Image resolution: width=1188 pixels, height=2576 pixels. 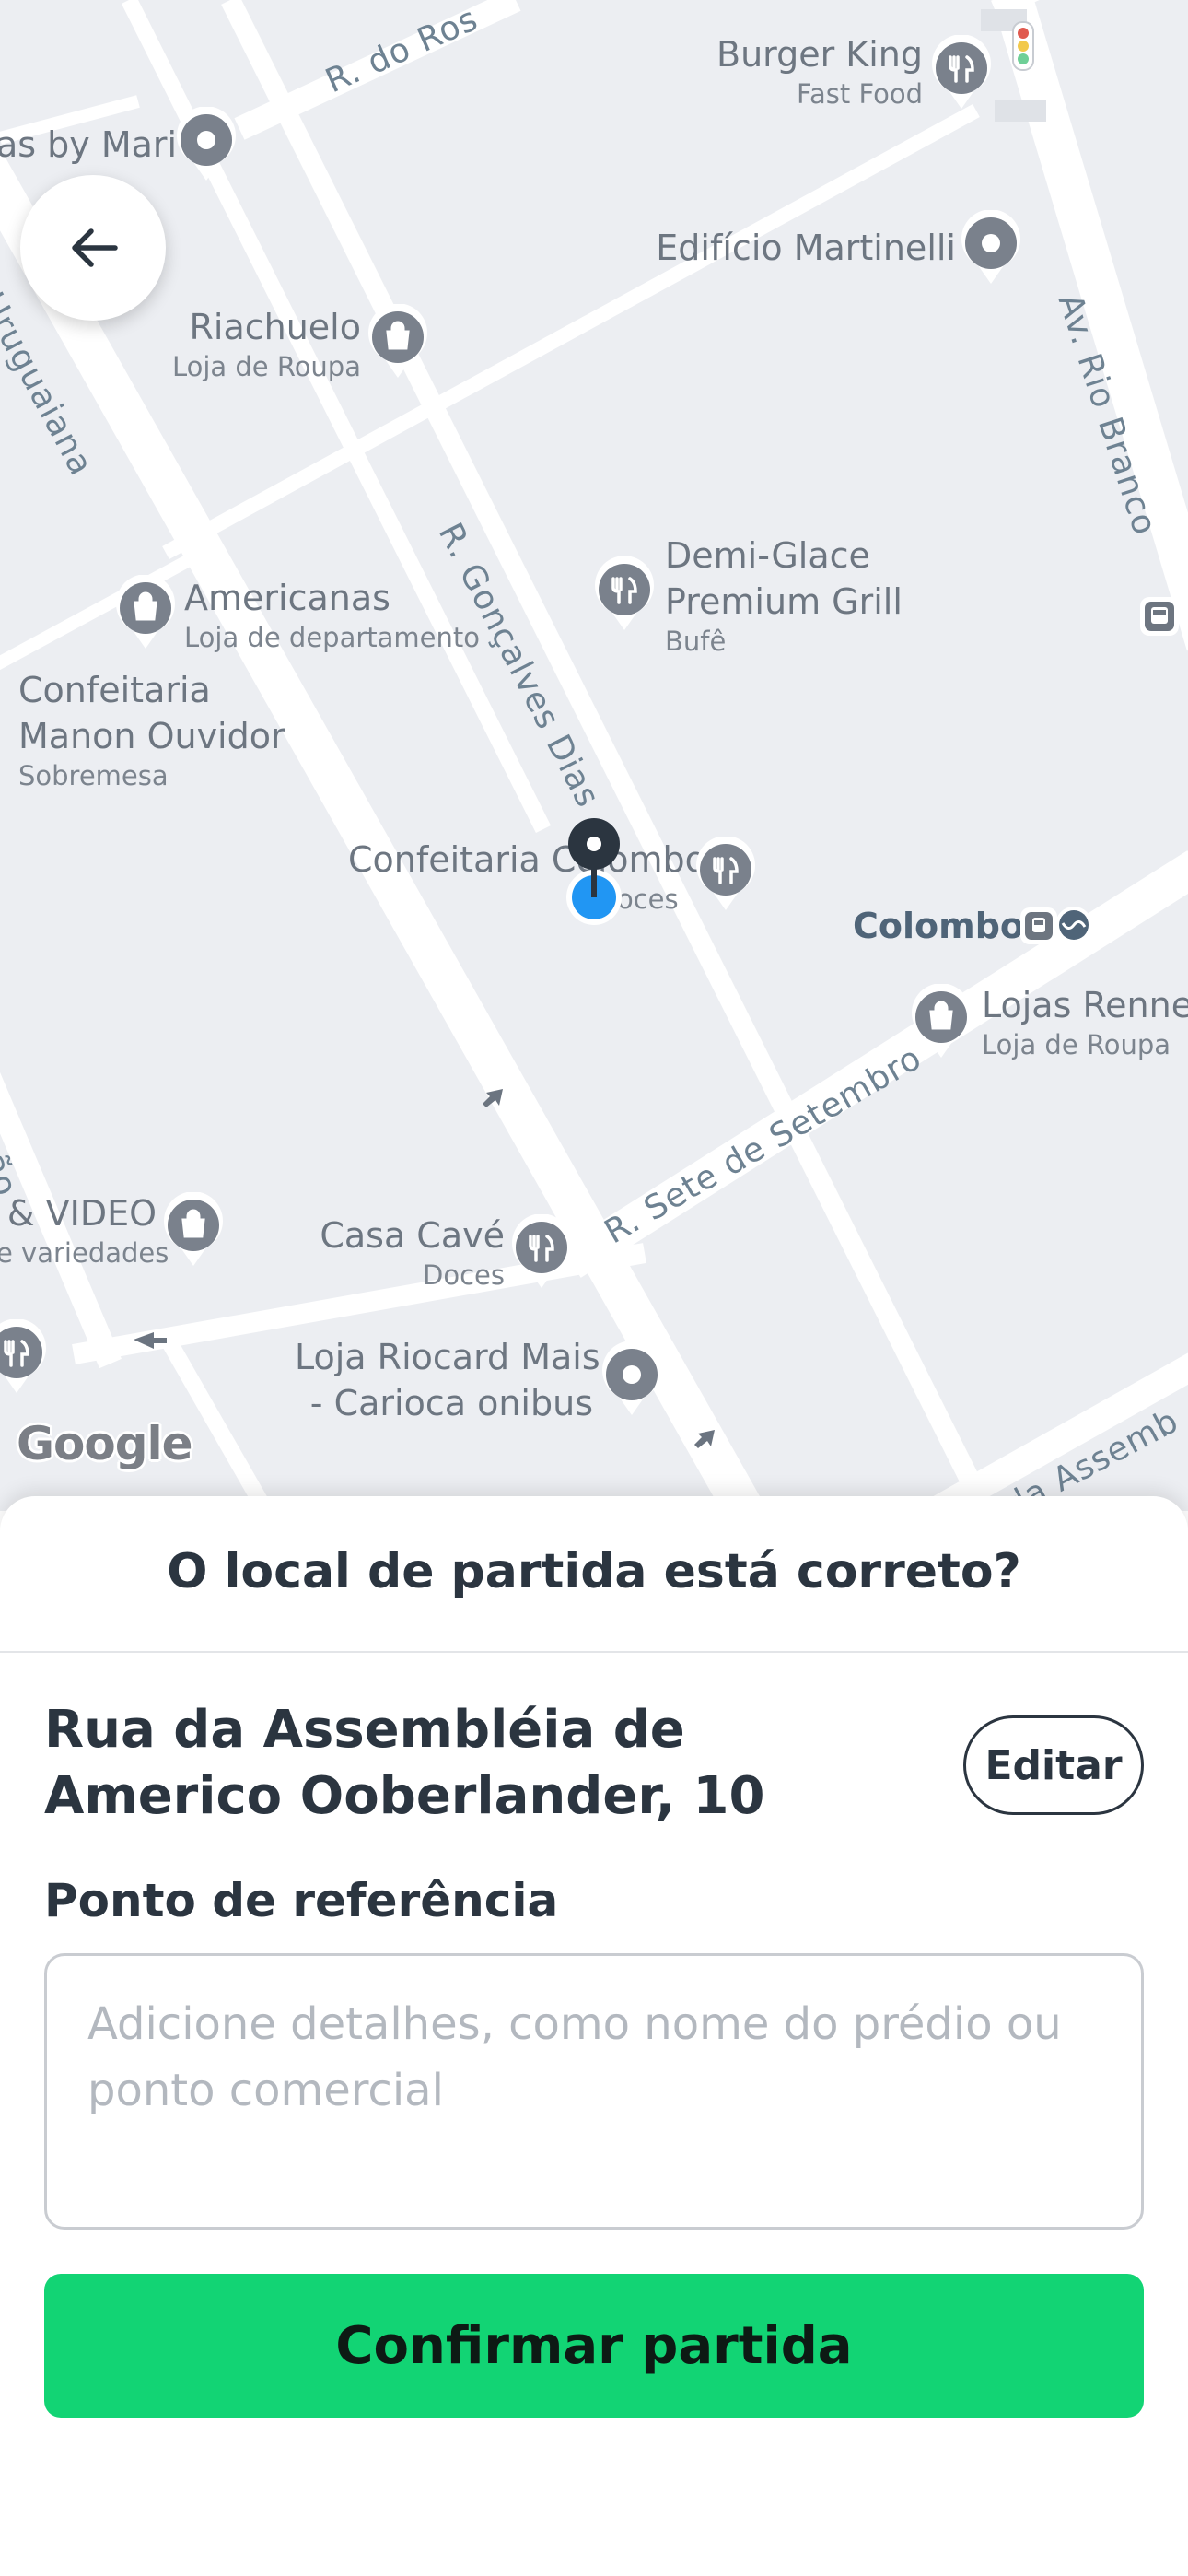 What do you see at coordinates (527, 859) in the screenshot?
I see `poi-name: Confeitaria Colombo` at bounding box center [527, 859].